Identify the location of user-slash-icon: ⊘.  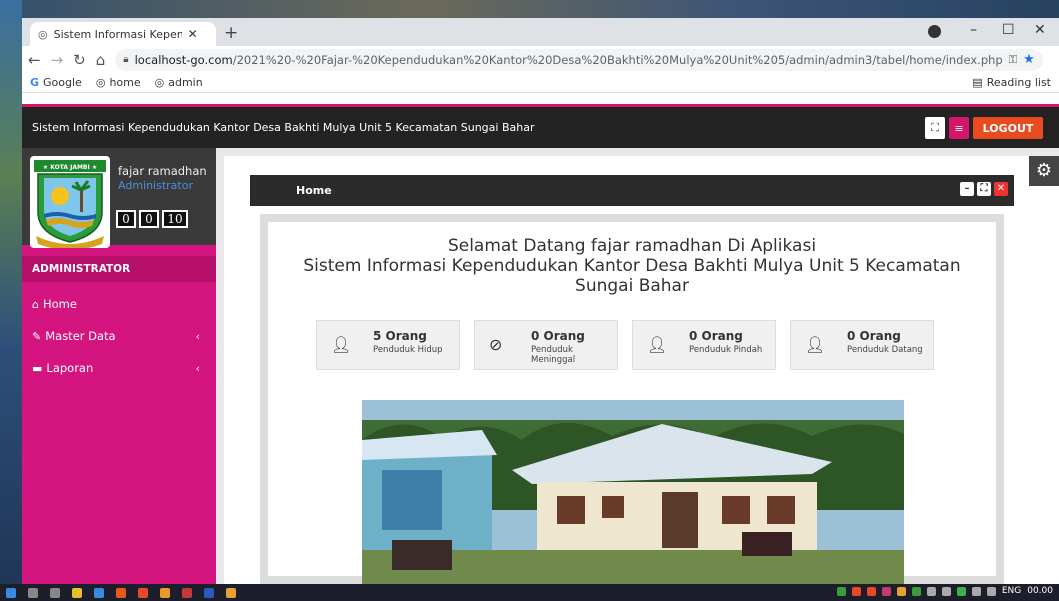
(496, 344).